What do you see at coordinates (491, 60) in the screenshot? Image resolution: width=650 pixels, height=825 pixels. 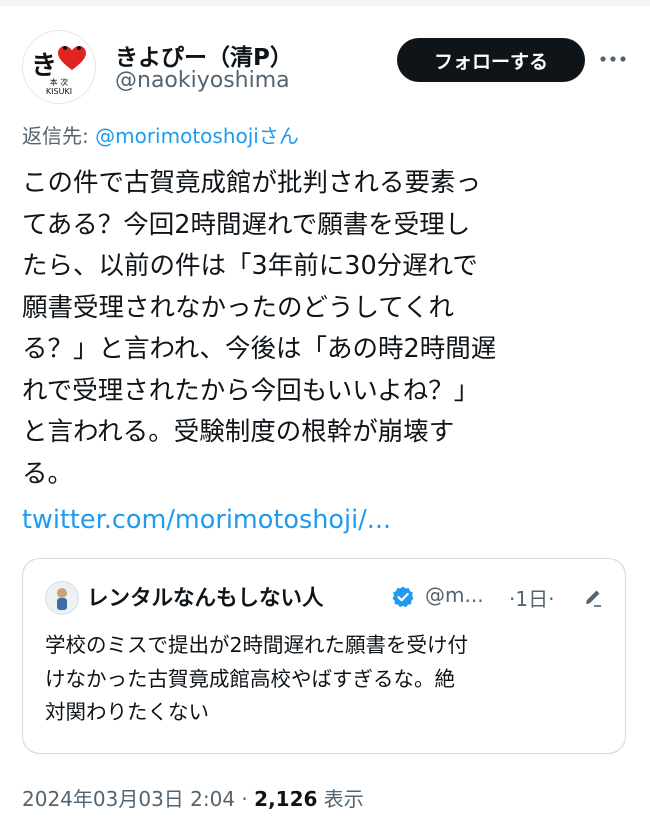 I see `follow-button: フォローする` at bounding box center [491, 60].